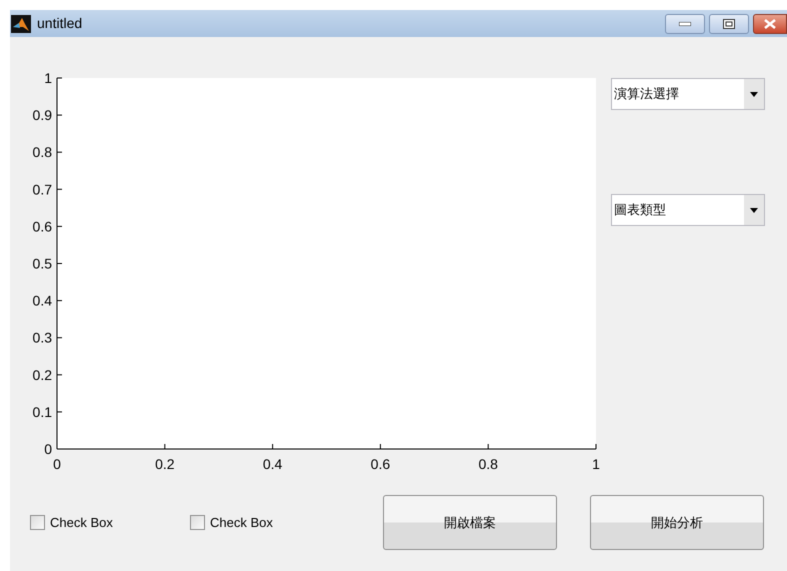 Image resolution: width=787 pixels, height=571 pixels. What do you see at coordinates (42, 412) in the screenshot?
I see `tick-label: 0.1` at bounding box center [42, 412].